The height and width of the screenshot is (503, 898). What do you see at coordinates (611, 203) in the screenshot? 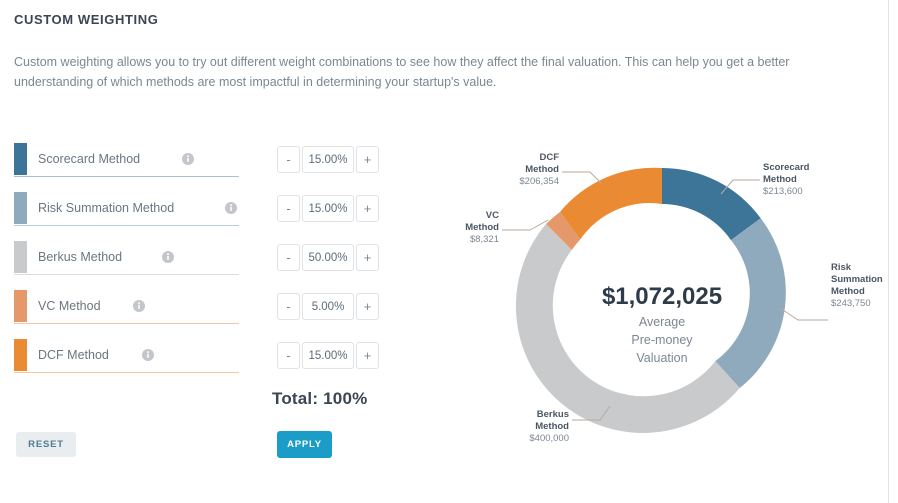
I see `donut-segment-dcf` at bounding box center [611, 203].